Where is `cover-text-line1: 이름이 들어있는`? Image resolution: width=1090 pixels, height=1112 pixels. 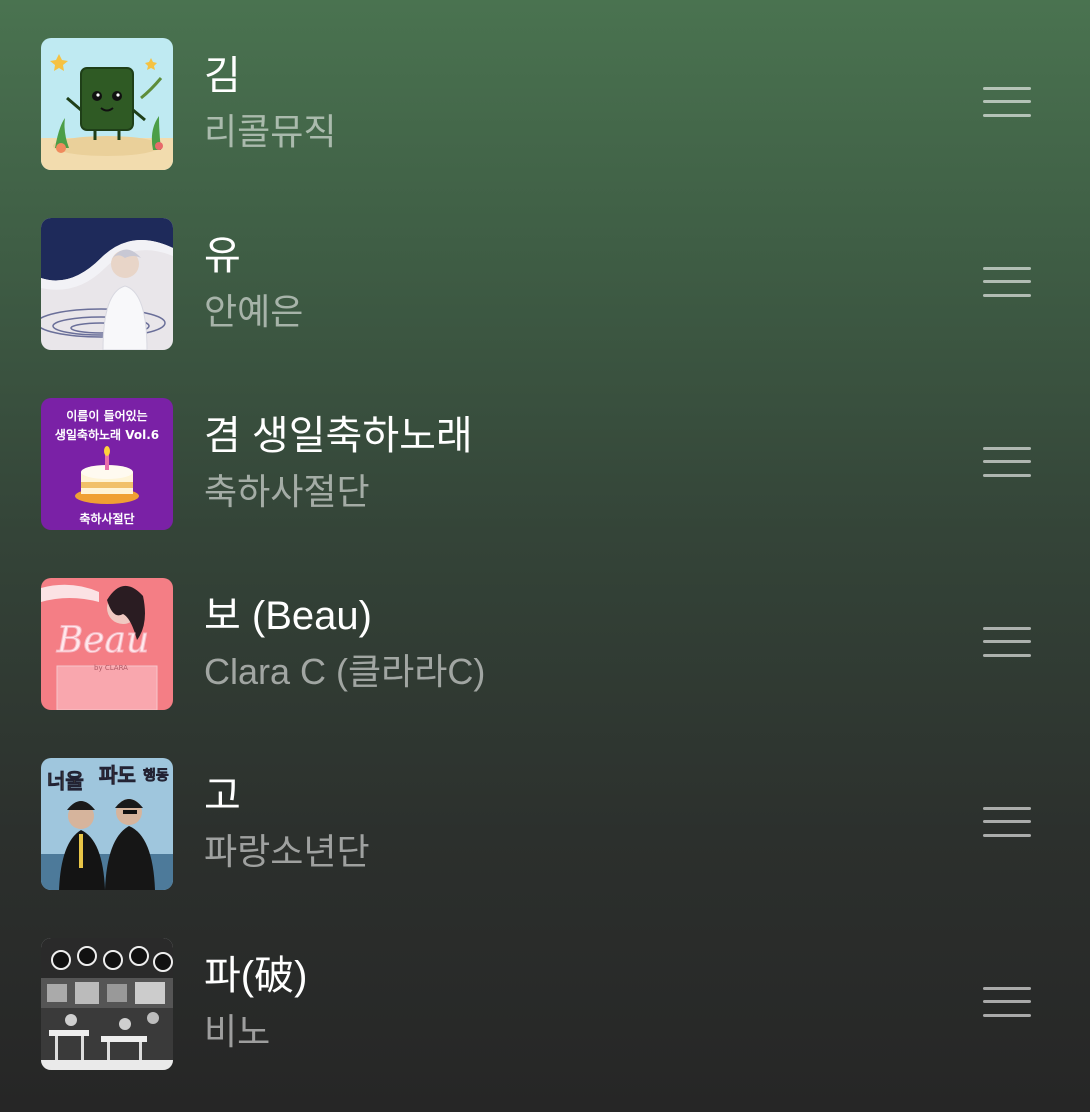 cover-text-line1: 이름이 들어있는 is located at coordinates (106, 415).